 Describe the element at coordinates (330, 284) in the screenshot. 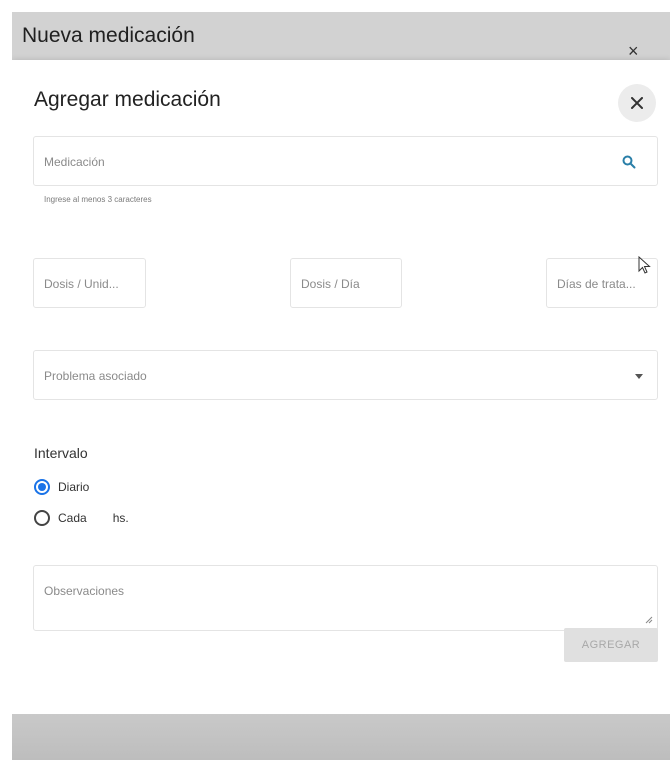

I see `dose-day-placeholder: Dosis / Día` at that location.